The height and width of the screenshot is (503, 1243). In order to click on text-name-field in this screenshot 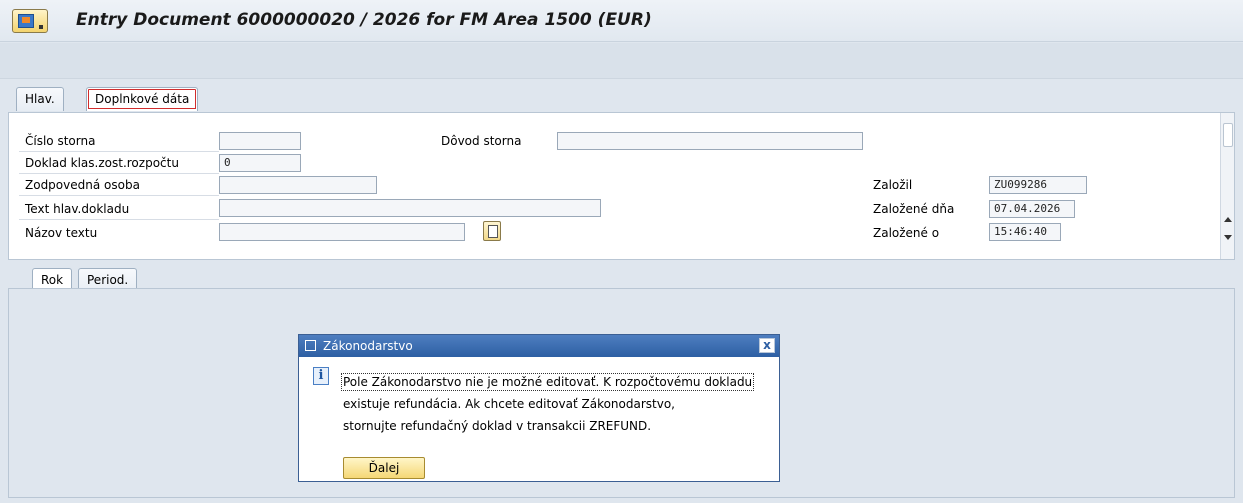, I will do `click(342, 232)`.